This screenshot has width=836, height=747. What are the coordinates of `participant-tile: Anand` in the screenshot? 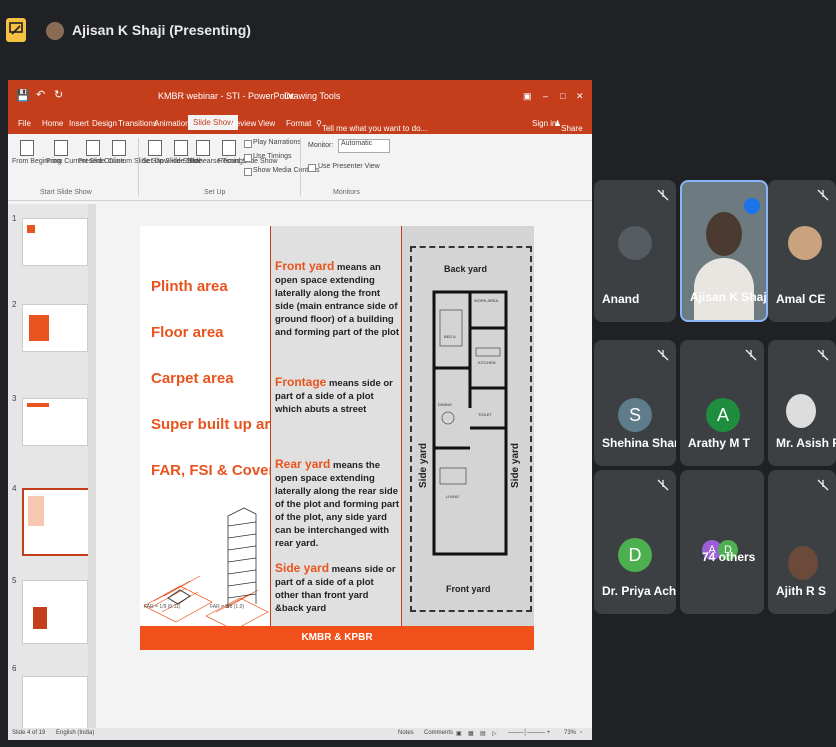 It's located at (635, 251).